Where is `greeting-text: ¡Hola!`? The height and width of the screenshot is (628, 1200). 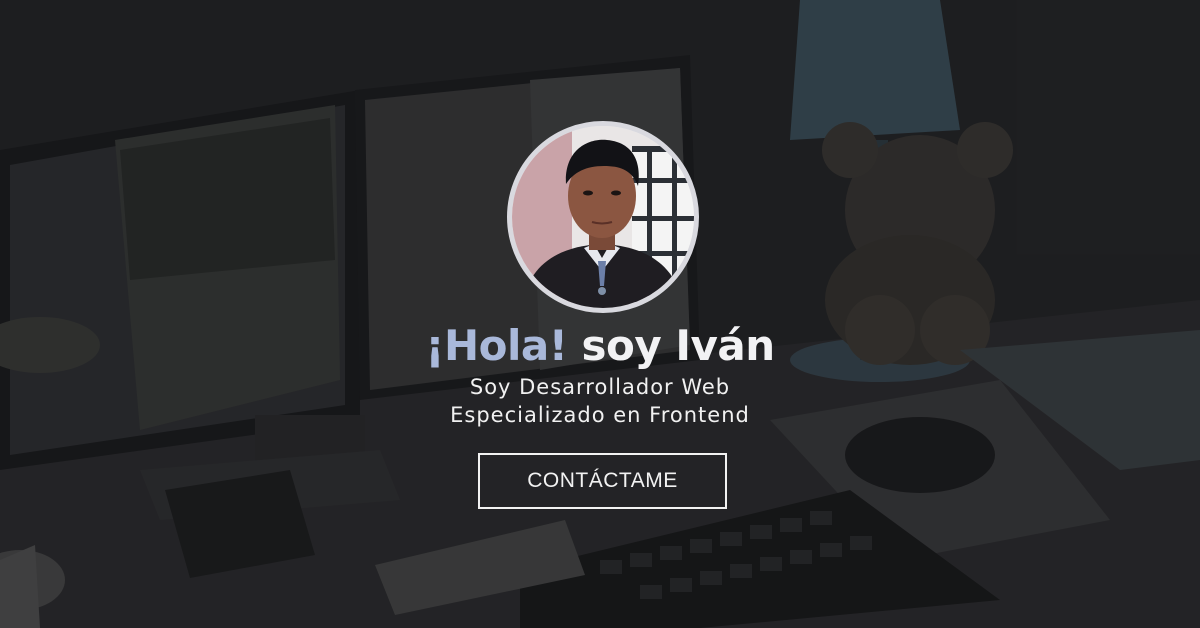 greeting-text: ¡Hola! is located at coordinates (496, 345).